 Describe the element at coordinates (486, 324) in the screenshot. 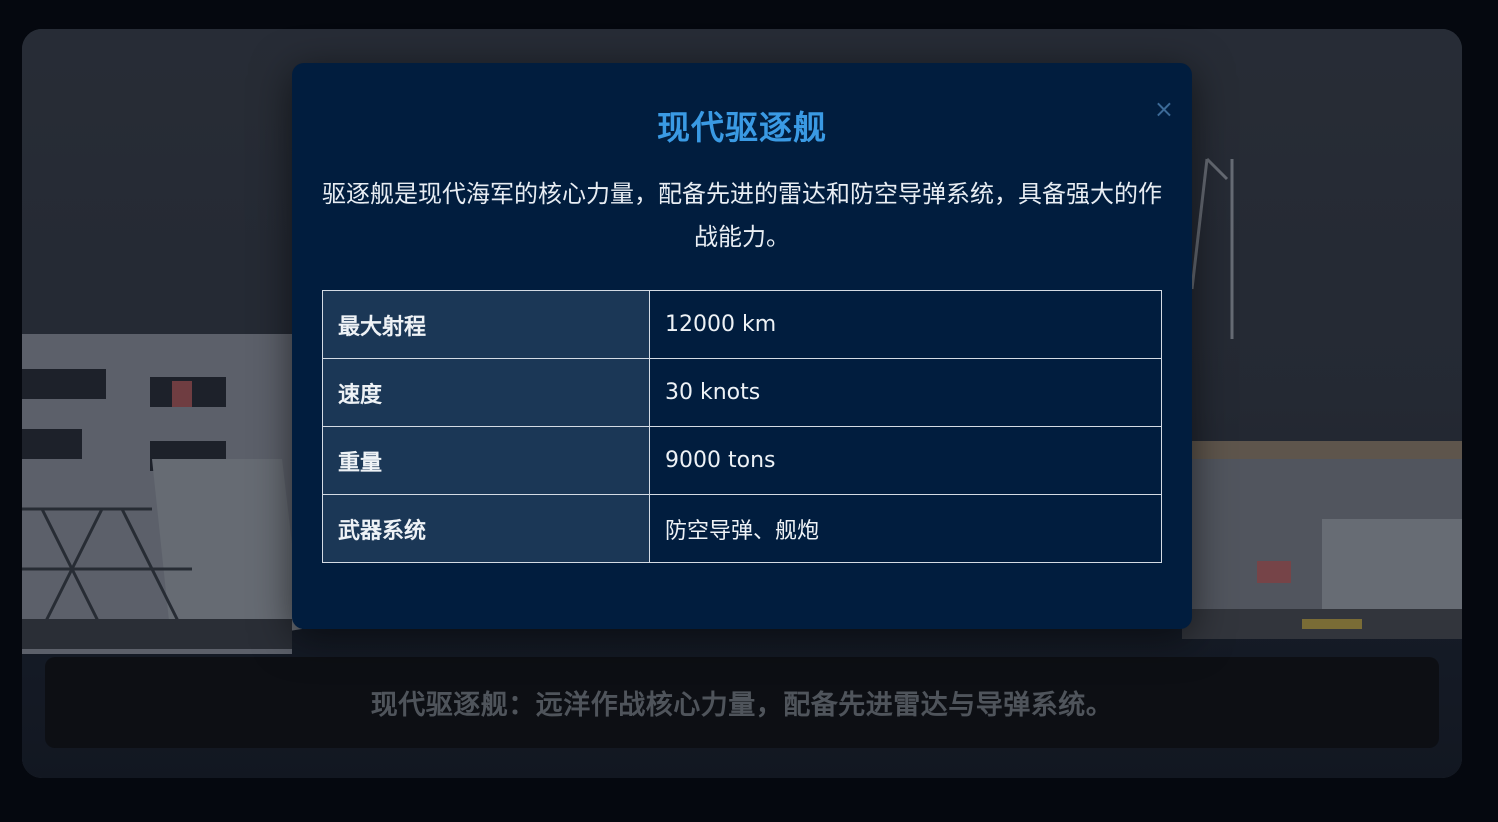

I see `spec-label: 最大射程` at that location.